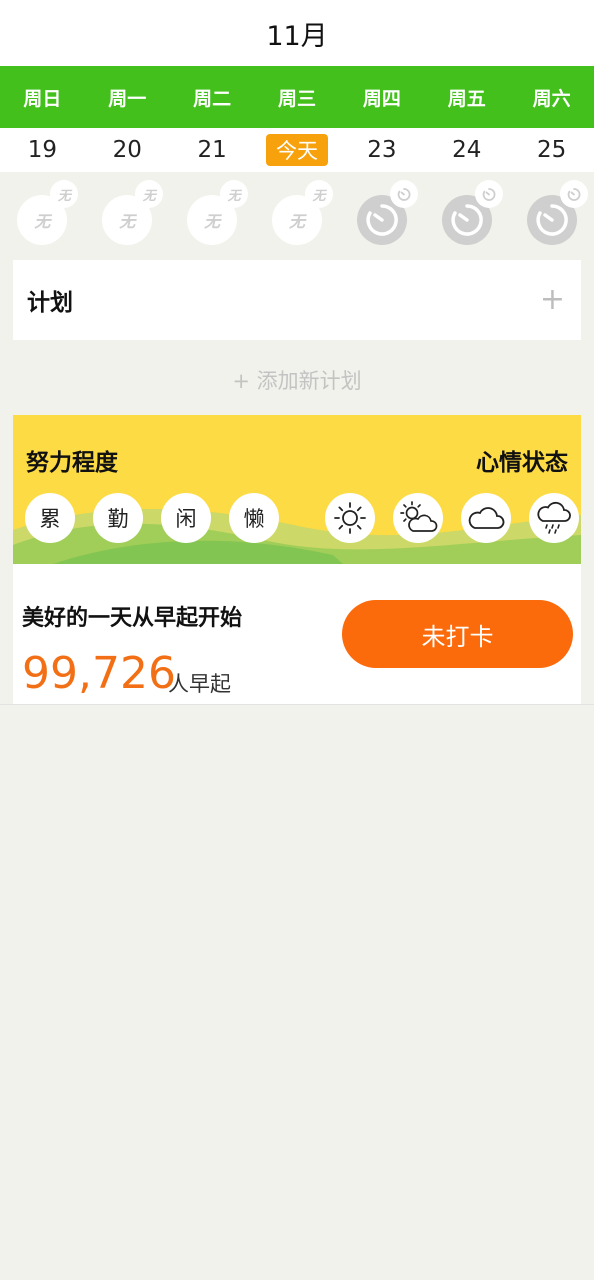 The image size is (594, 1280). I want to click on day-status-22: 无 无, so click(297, 215).